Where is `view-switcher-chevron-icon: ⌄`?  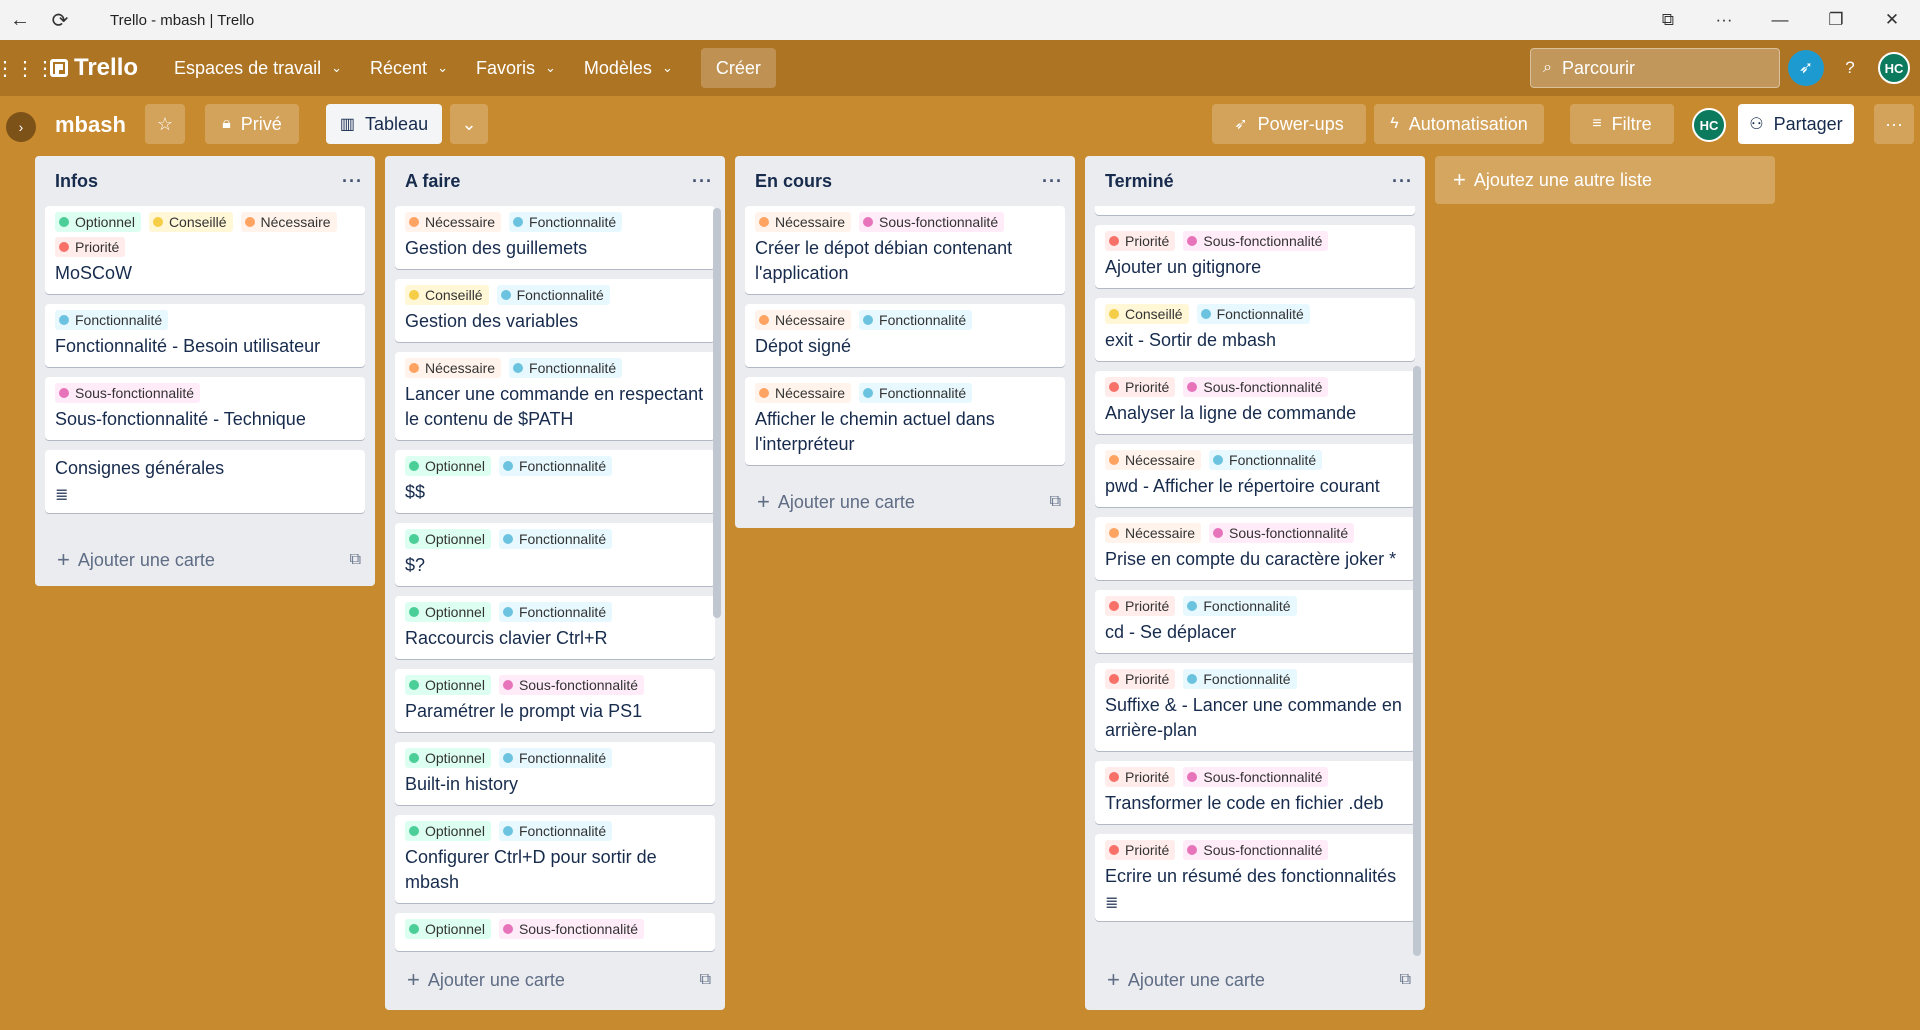 view-switcher-chevron-icon: ⌄ is located at coordinates (469, 124).